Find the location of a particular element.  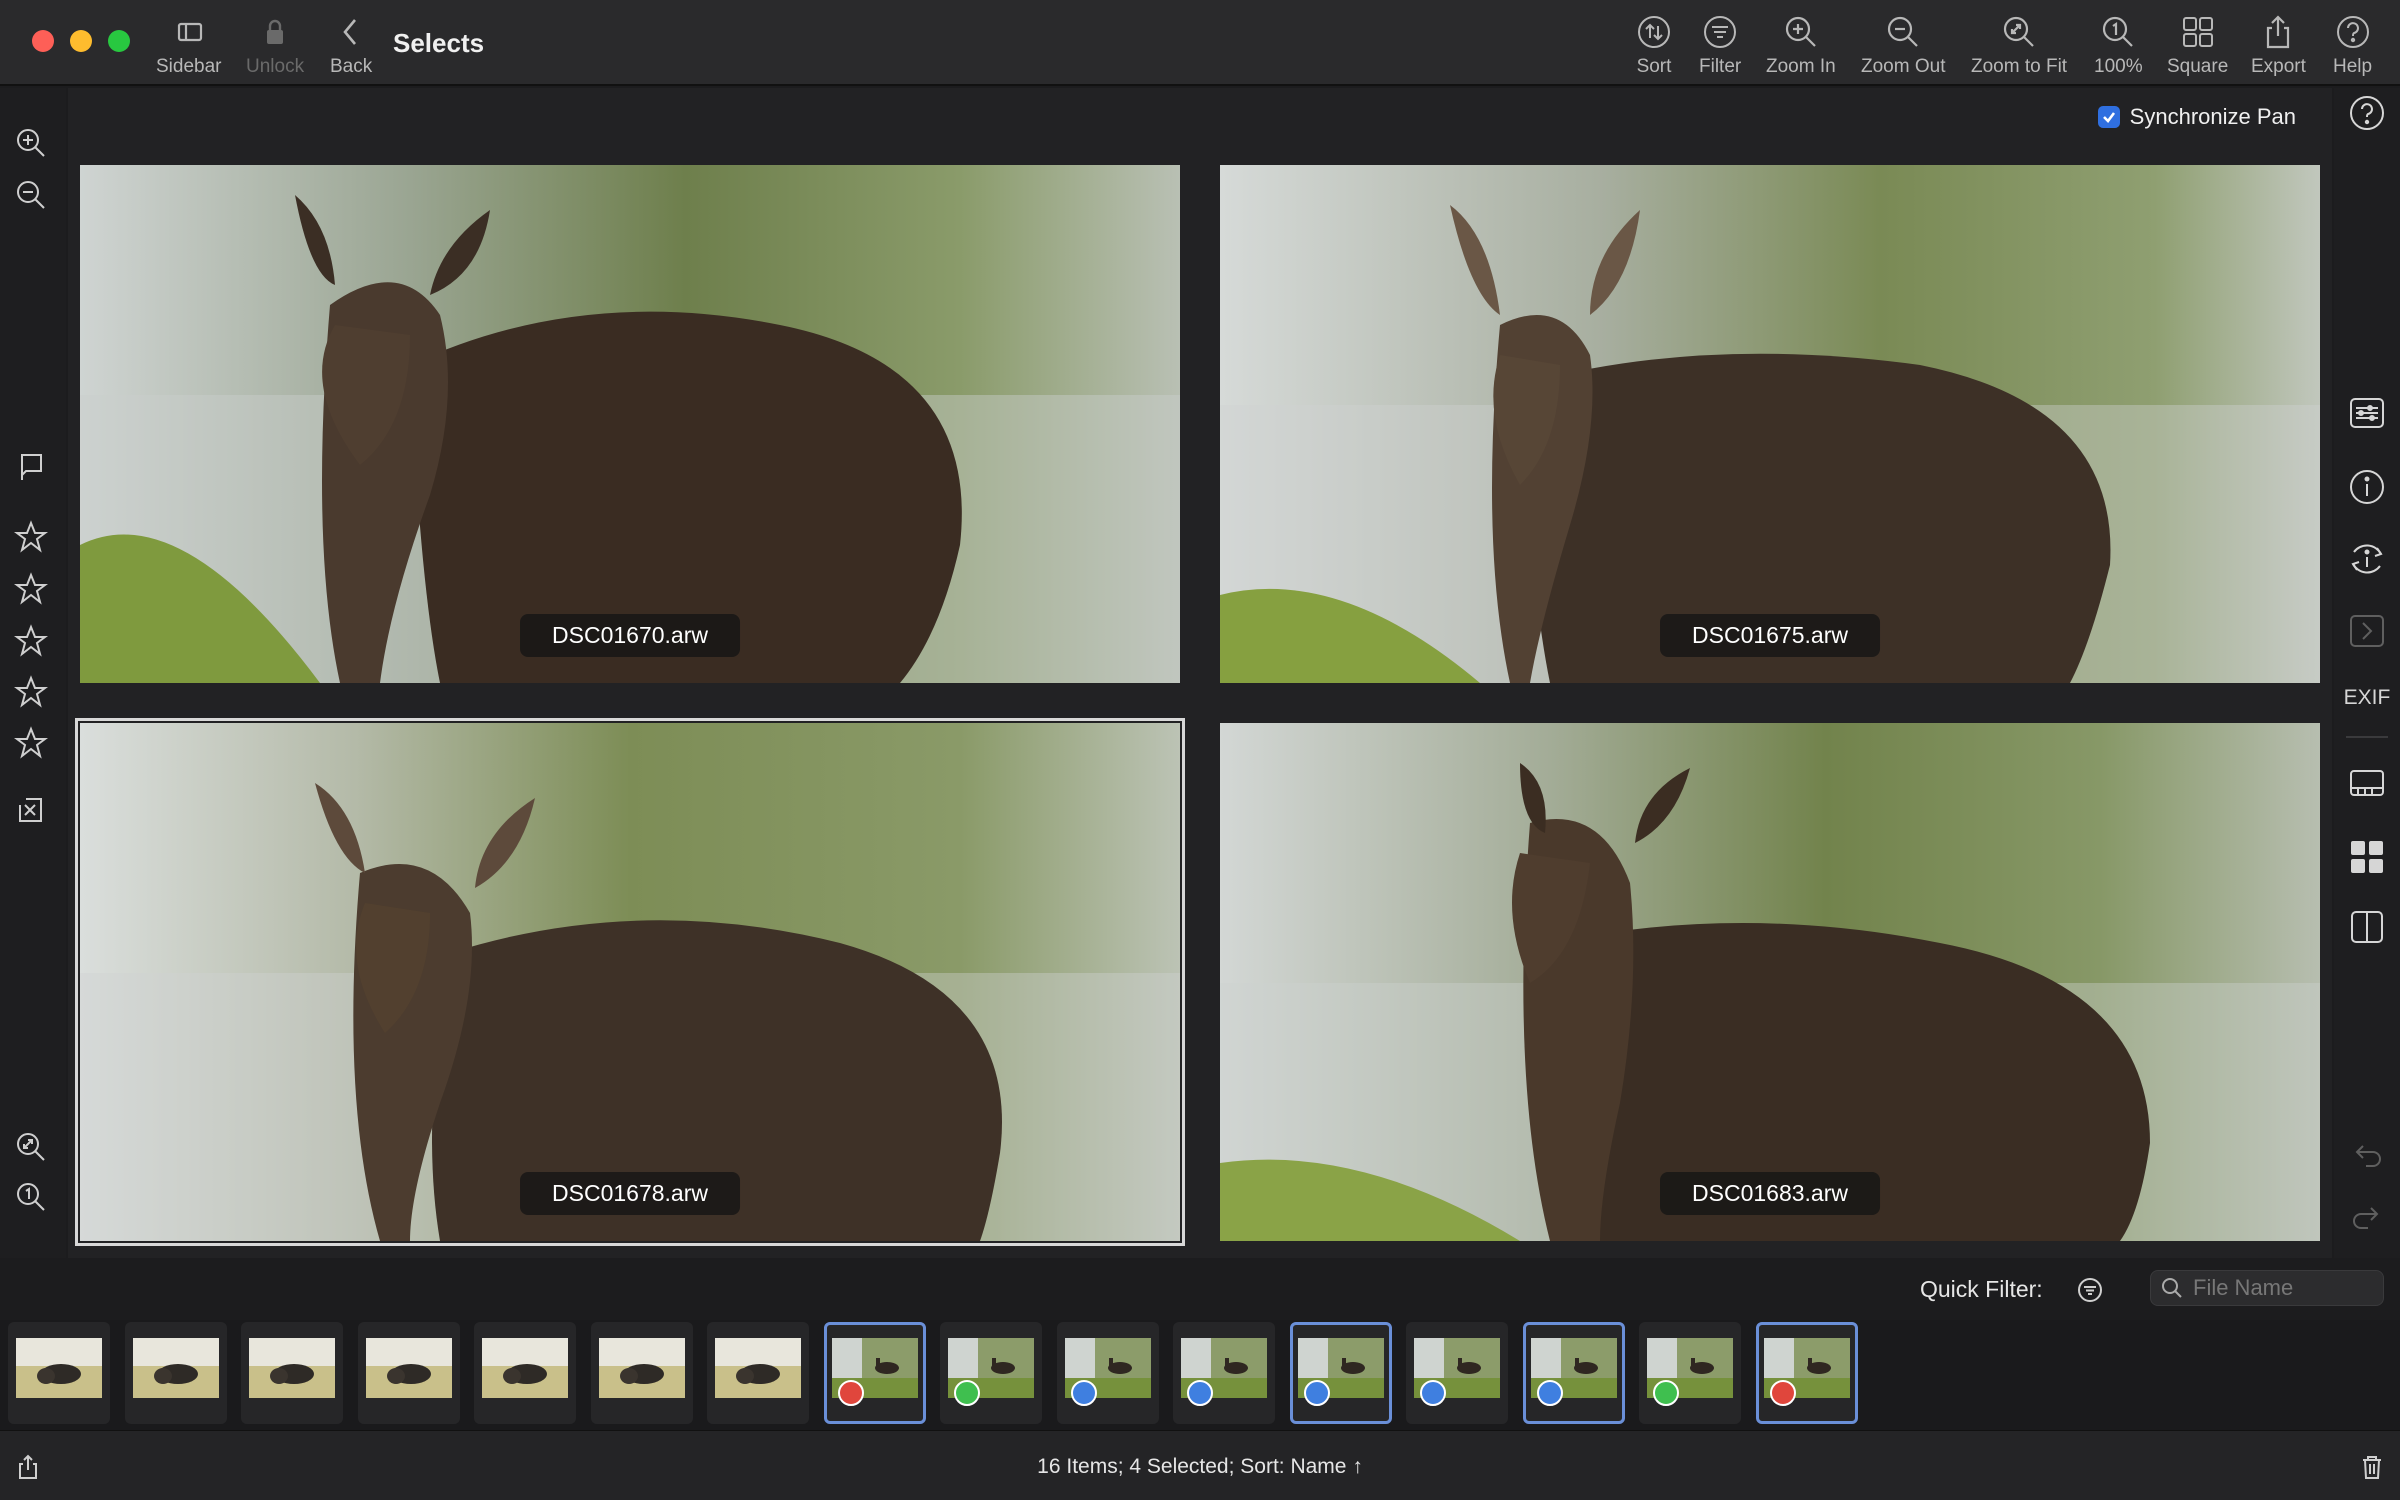

grid-layout-button is located at coordinates (2367, 857).